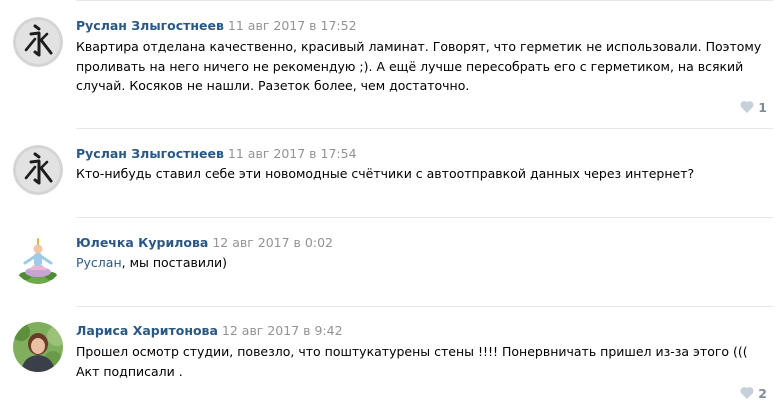 This screenshot has width=781, height=417. Describe the element at coordinates (174, 262) in the screenshot. I see `comment-text-rest: , мы поставили)` at that location.